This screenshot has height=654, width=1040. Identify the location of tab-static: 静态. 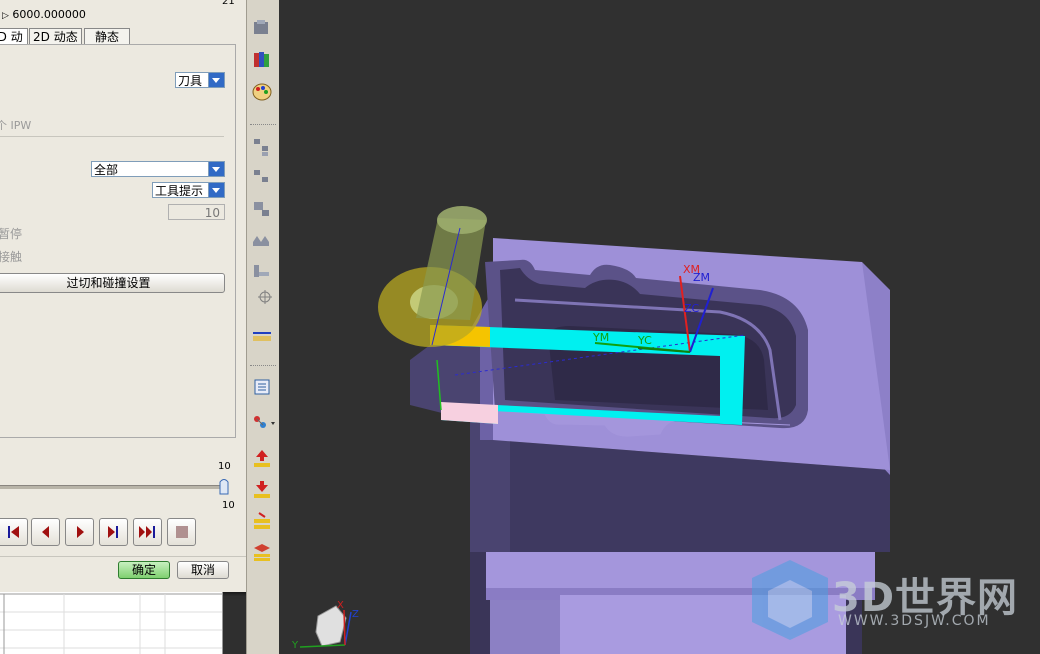
(107, 36).